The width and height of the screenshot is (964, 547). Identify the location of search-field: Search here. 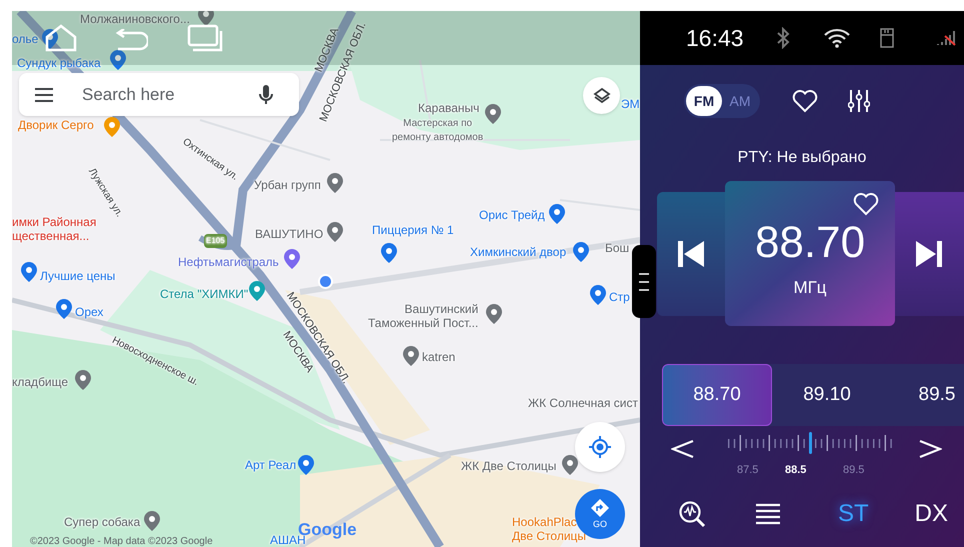
(159, 94).